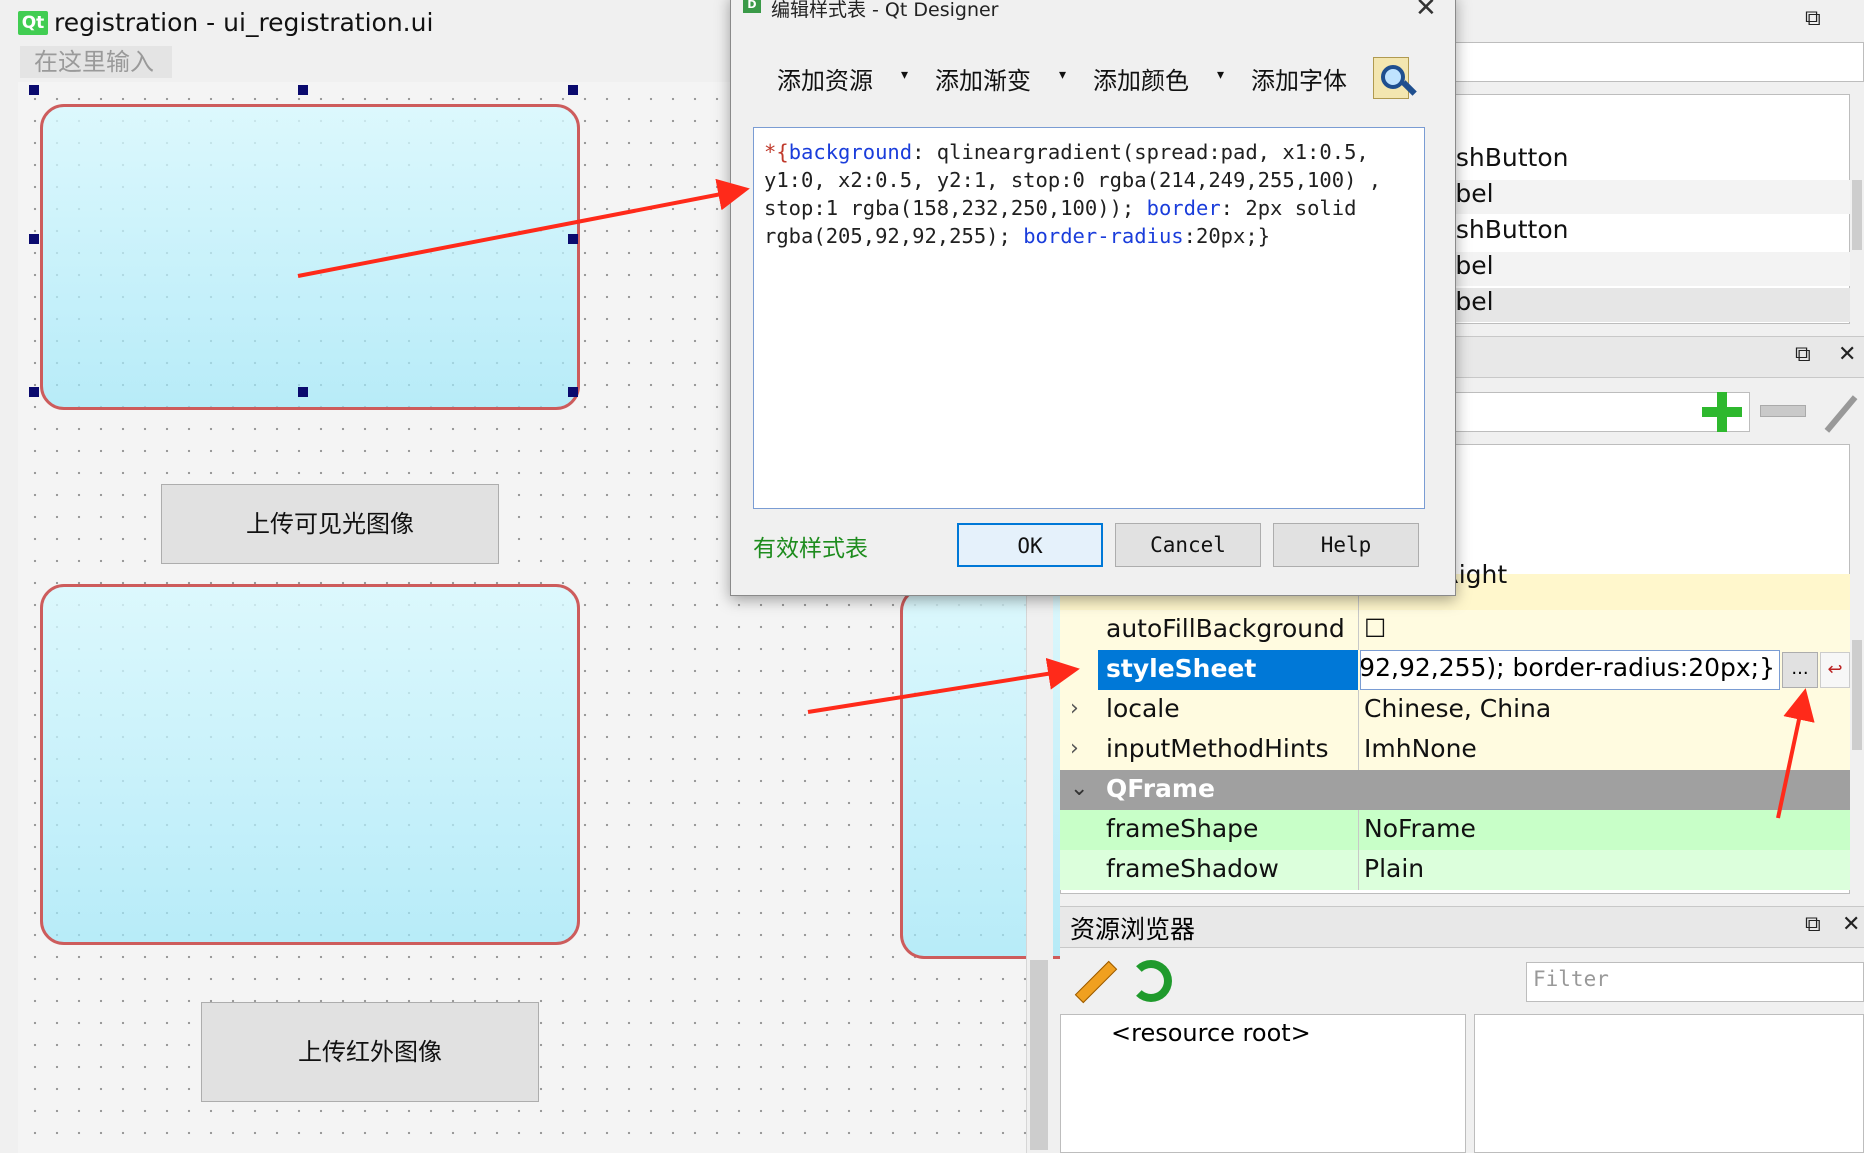 This screenshot has height=1153, width=1864. Describe the element at coordinates (894, 236) in the screenshot. I see `css-value: rgba(205,92,92,255);` at that location.